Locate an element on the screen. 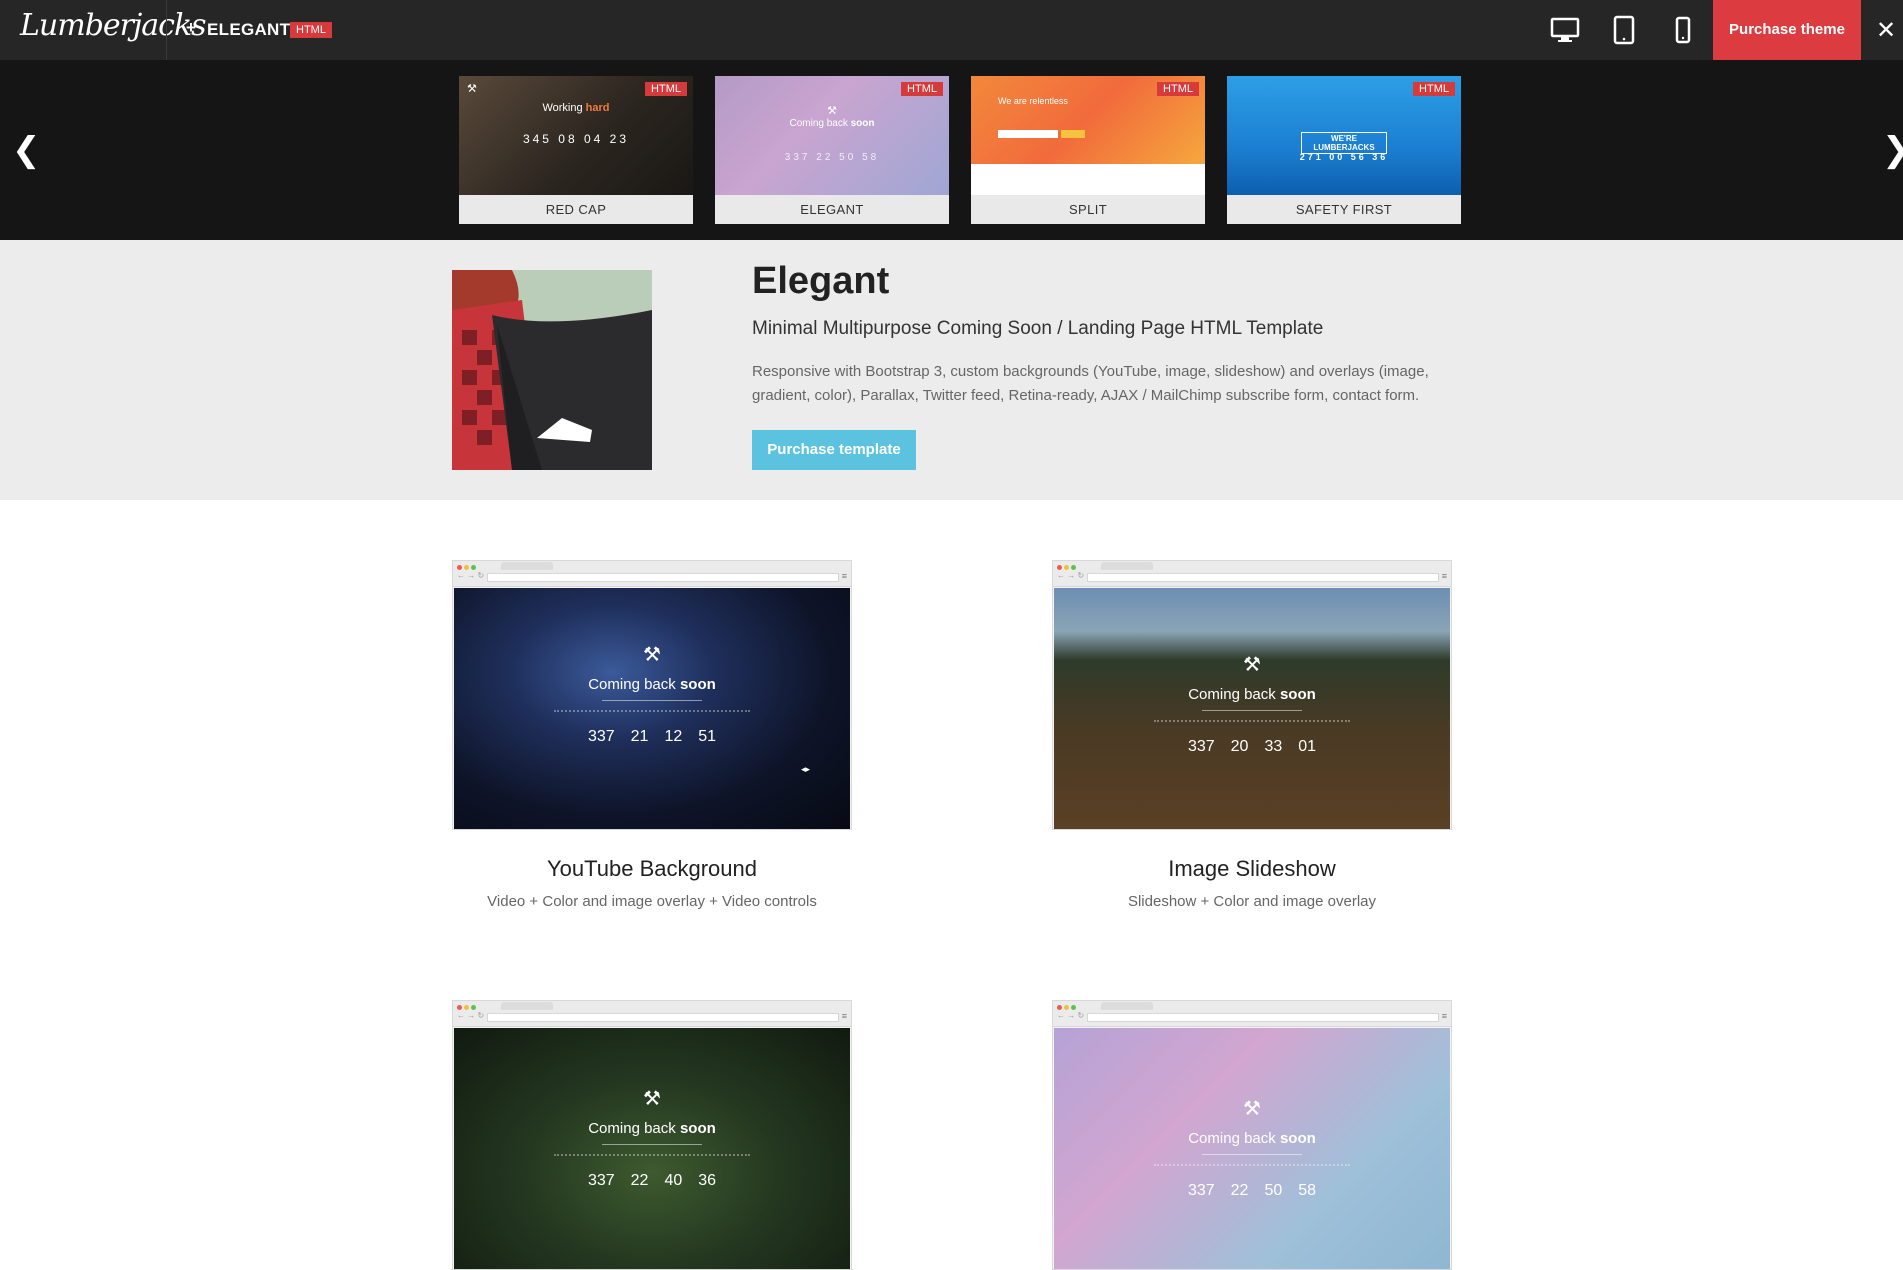 The width and height of the screenshot is (1903, 1270). tablet-icon is located at coordinates (1624, 30).